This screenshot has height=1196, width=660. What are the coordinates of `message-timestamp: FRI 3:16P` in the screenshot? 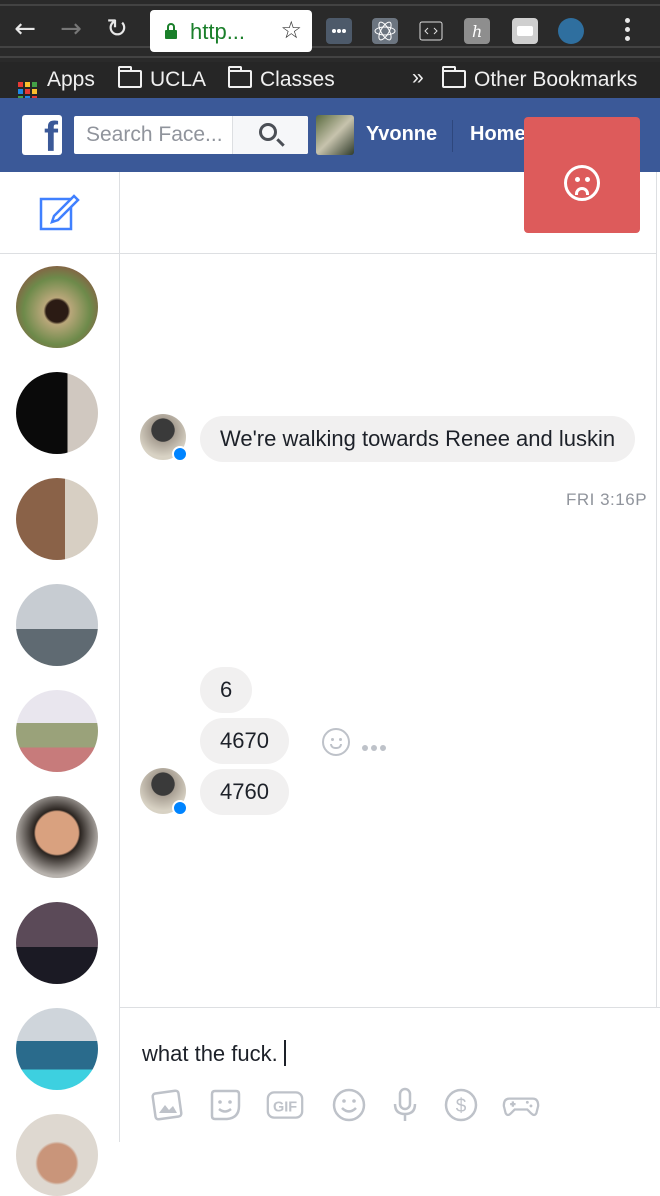 It's located at (607, 499).